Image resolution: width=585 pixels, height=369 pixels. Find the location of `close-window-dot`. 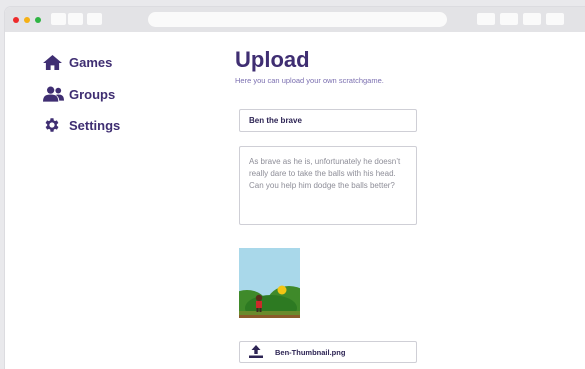

close-window-dot is located at coordinates (16, 20).